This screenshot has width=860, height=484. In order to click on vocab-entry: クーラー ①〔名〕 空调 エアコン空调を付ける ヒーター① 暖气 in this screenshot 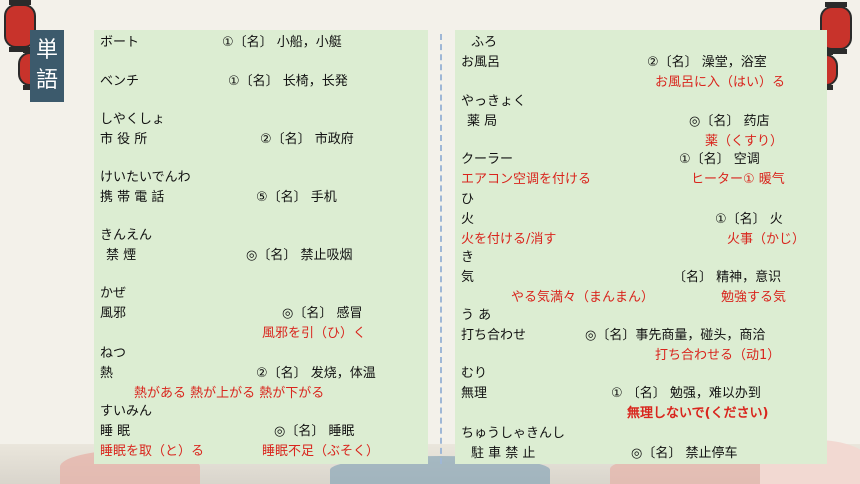, I will do `click(641, 170)`.